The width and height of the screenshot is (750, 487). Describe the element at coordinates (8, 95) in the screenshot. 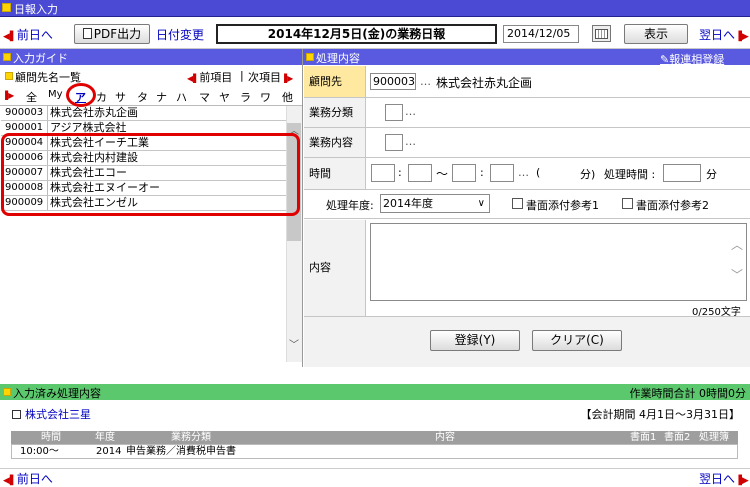

I see `kana-left-arrow-icon: ▐▶` at that location.